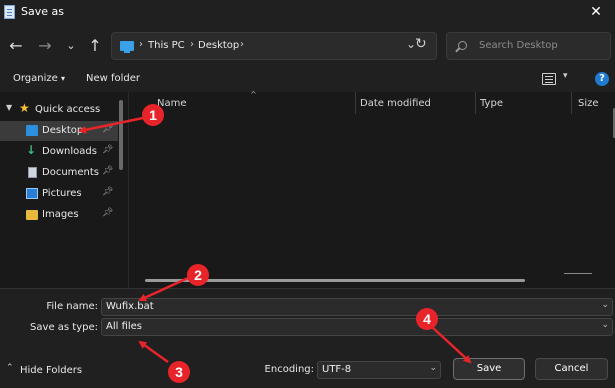 This screenshot has height=388, width=615. Describe the element at coordinates (571, 369) in the screenshot. I see `cancel-button: Cancel` at that location.